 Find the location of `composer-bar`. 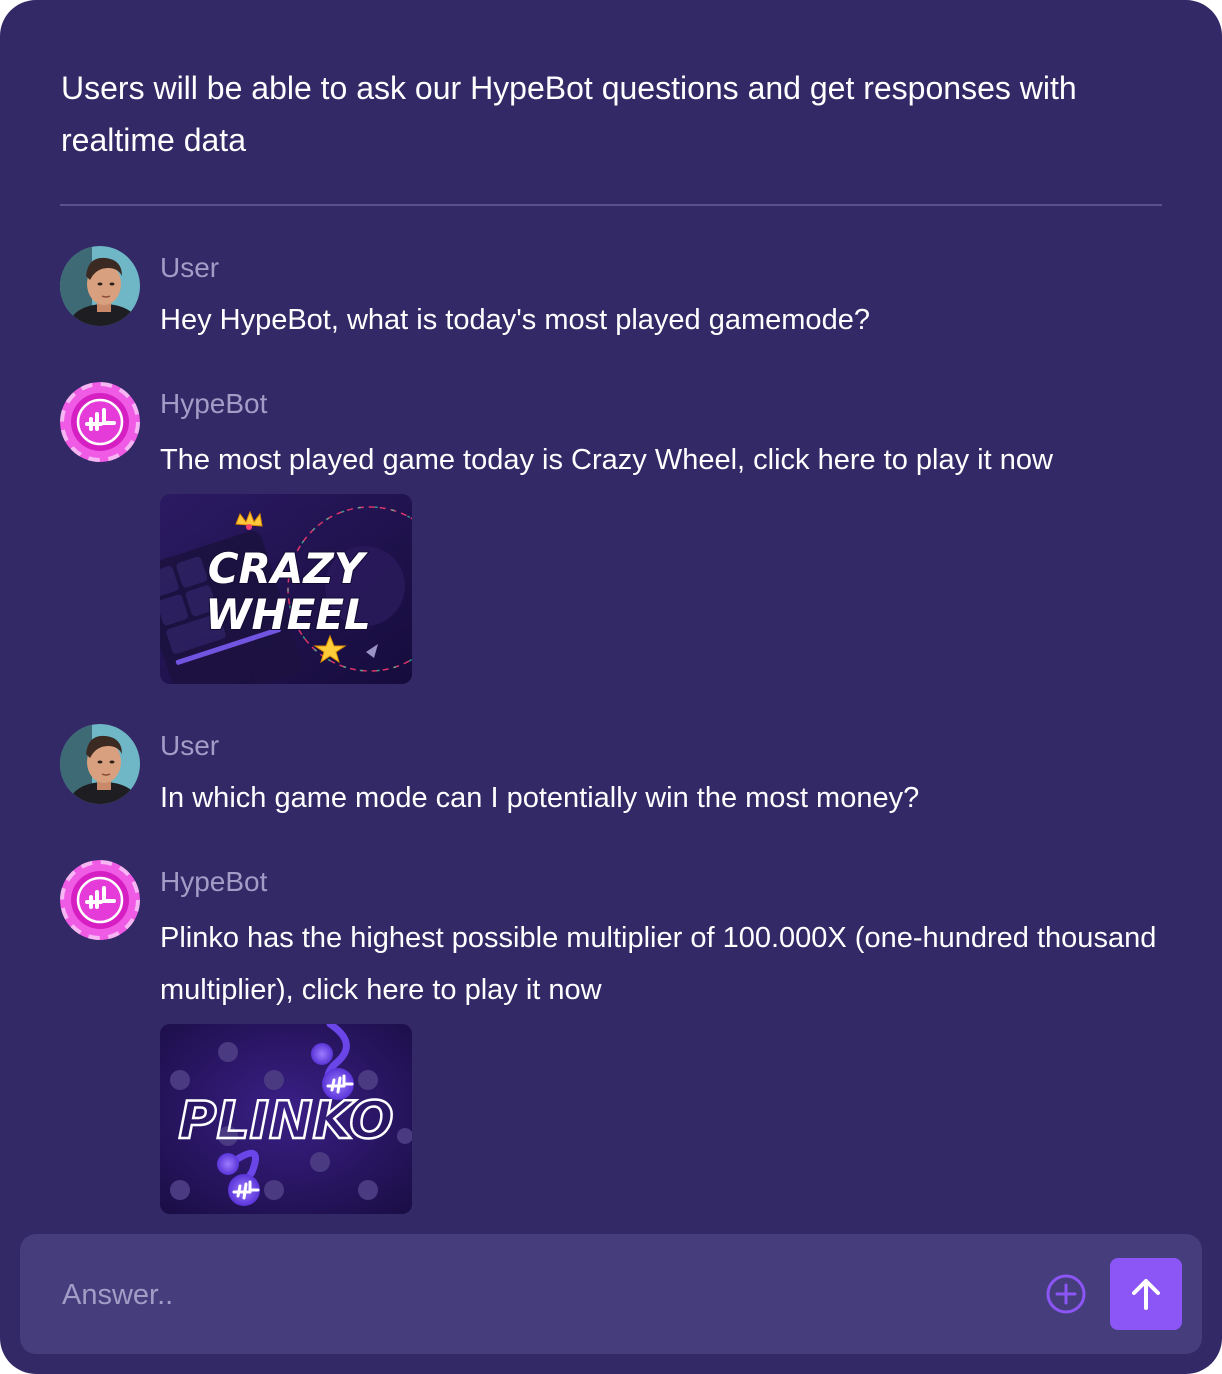

composer-bar is located at coordinates (611, 1294).